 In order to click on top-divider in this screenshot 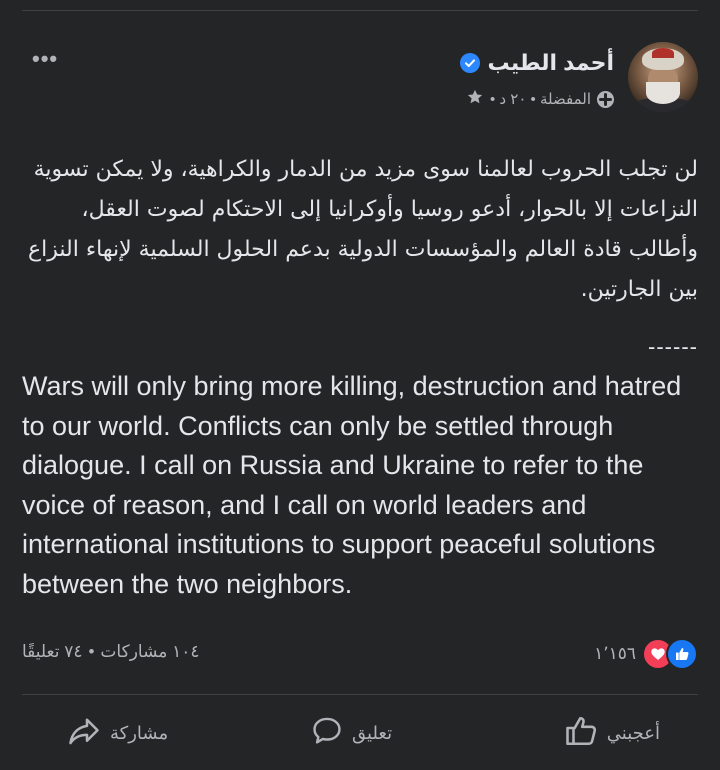, I will do `click(360, 10)`.